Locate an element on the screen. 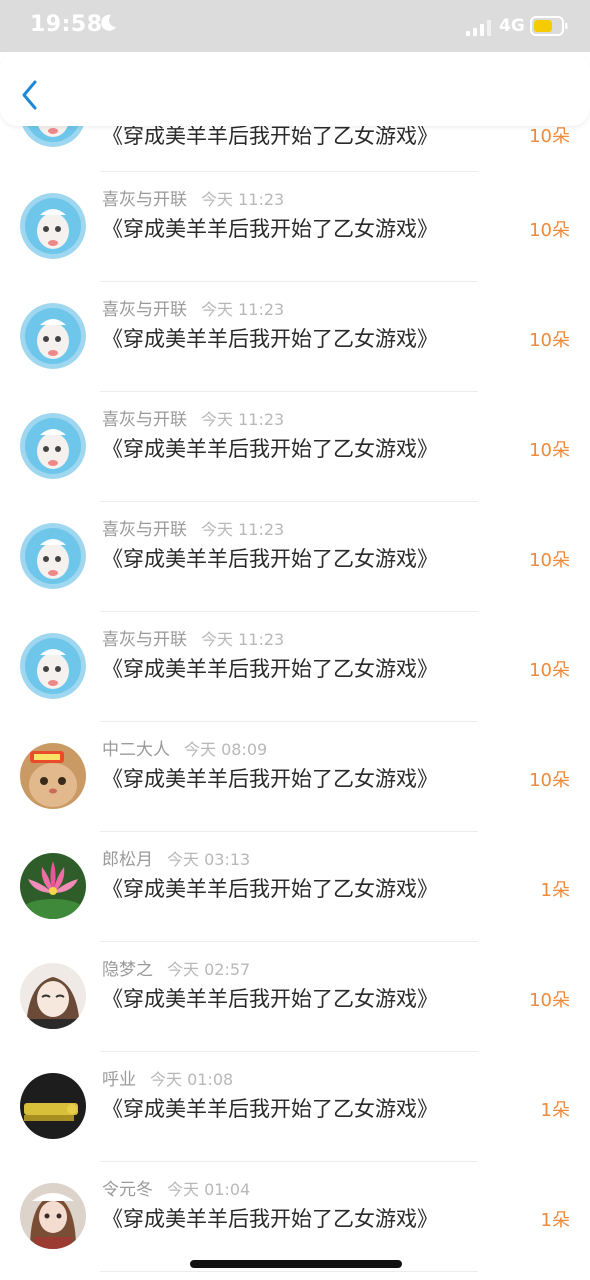 The image size is (590, 1280). list-item: 隐梦之 今天 02:57 《穿成美羊羊后我开始了乙女游戏》 10朵 is located at coordinates (295, 997).